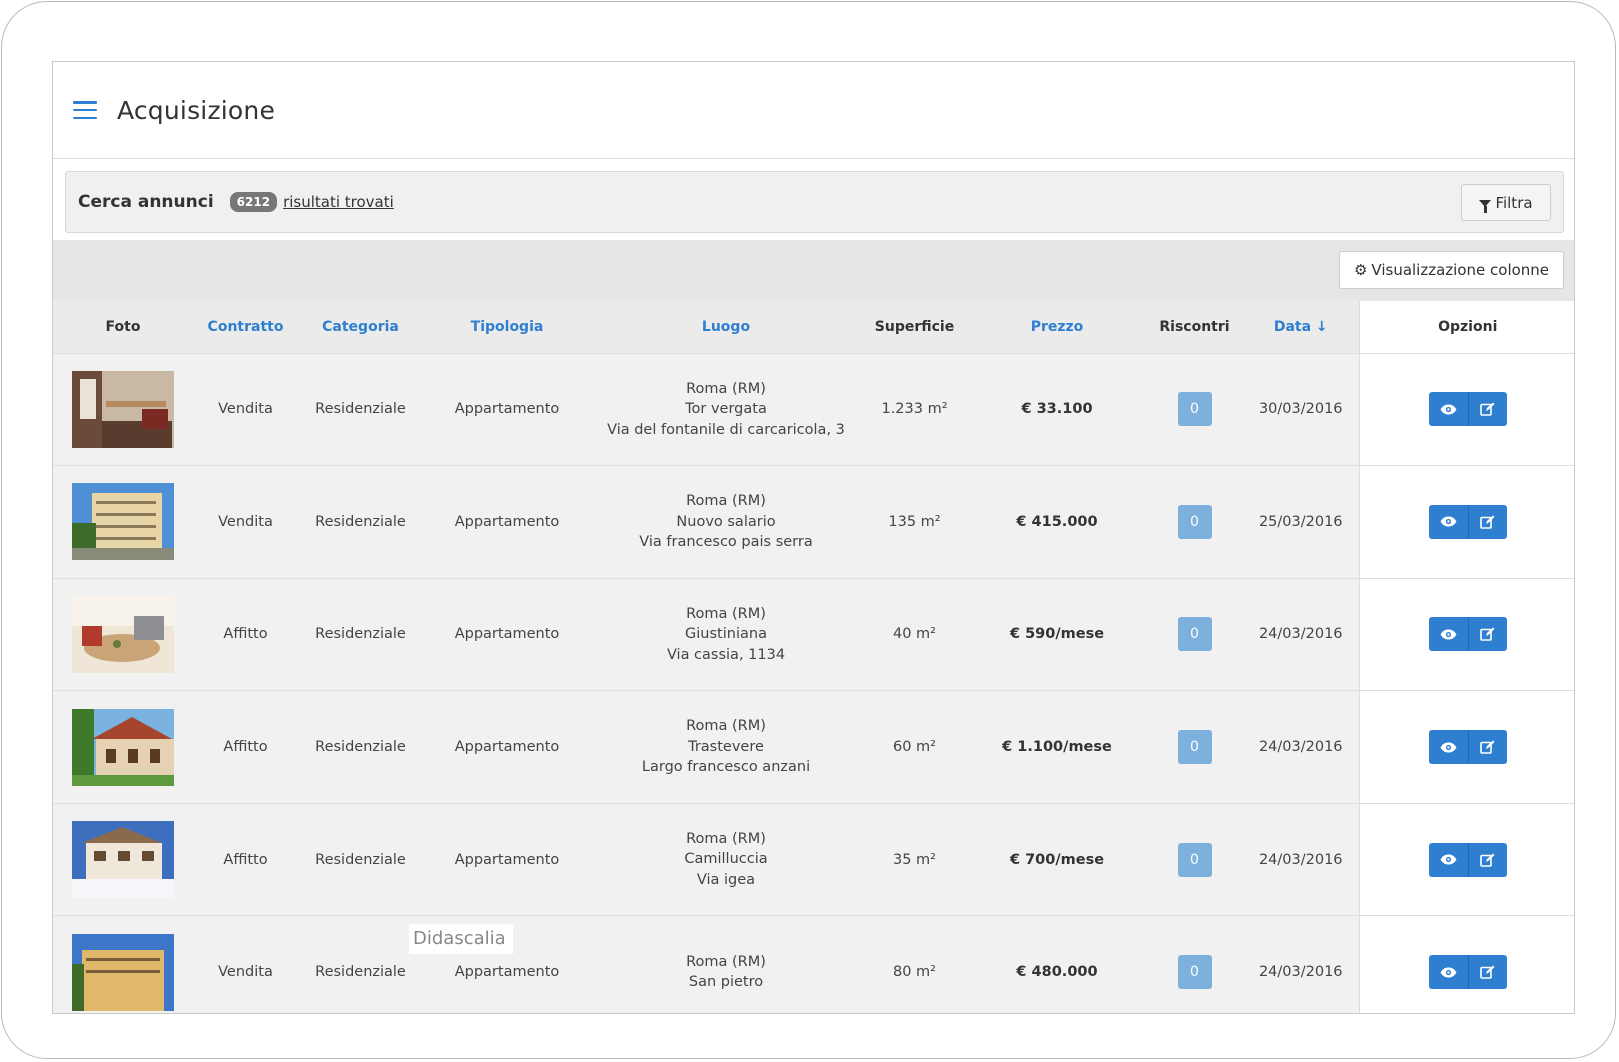  Describe the element at coordinates (245, 522) in the screenshot. I see `cell-contratto: Vendita` at that location.